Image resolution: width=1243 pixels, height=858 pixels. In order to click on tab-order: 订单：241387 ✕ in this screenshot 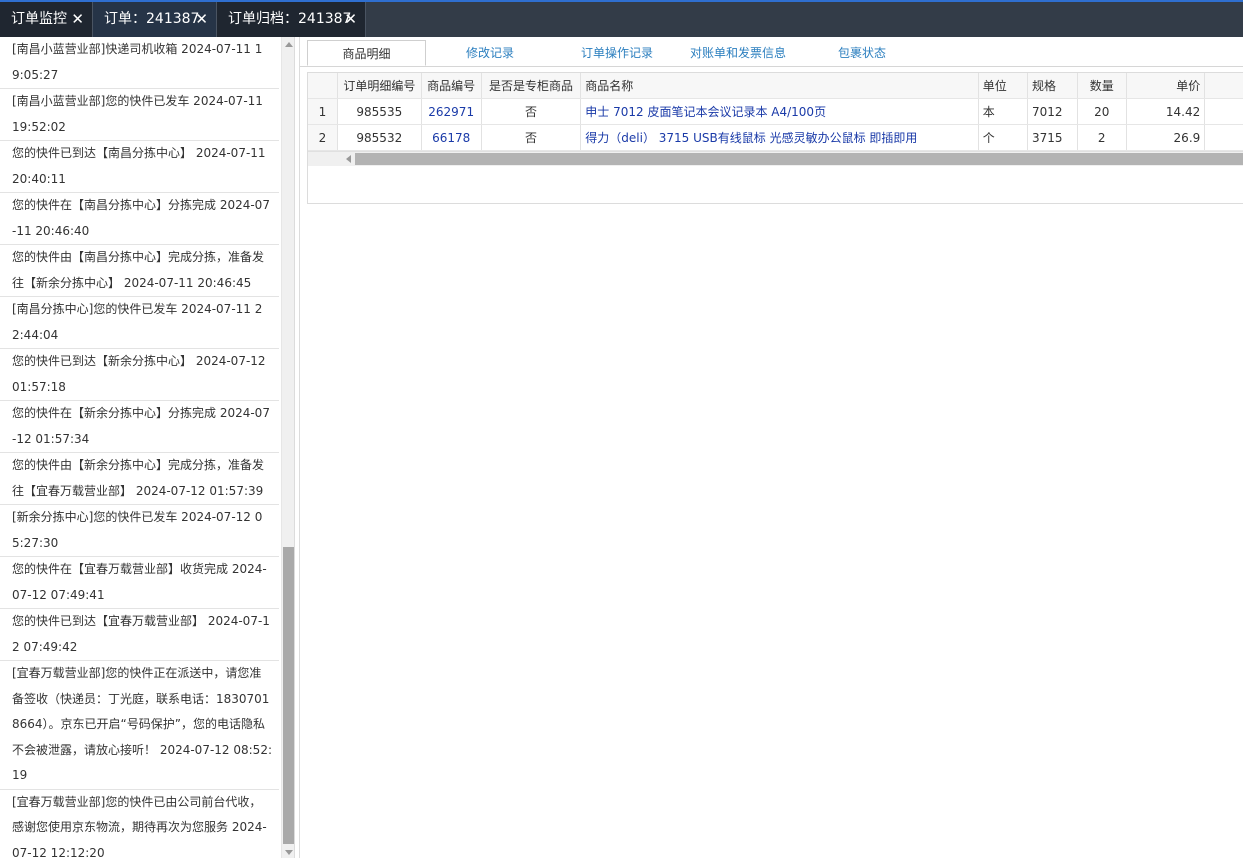, I will do `click(155, 19)`.